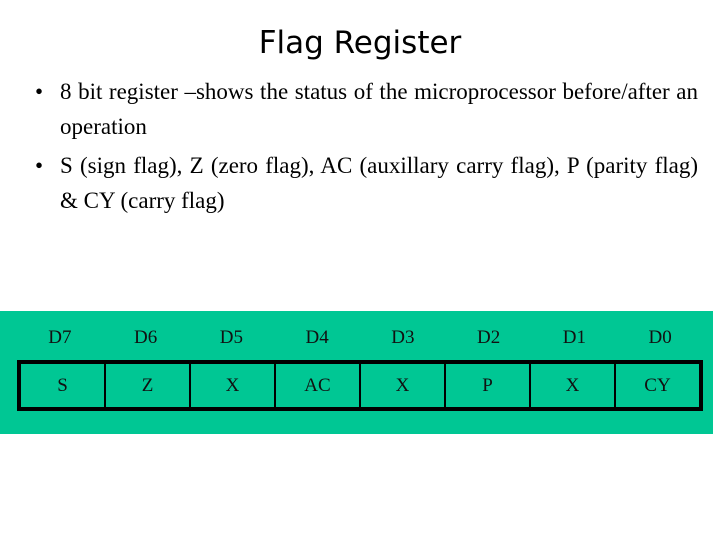 This screenshot has width=720, height=540. I want to click on bit-label-d7: D7, so click(60, 337).